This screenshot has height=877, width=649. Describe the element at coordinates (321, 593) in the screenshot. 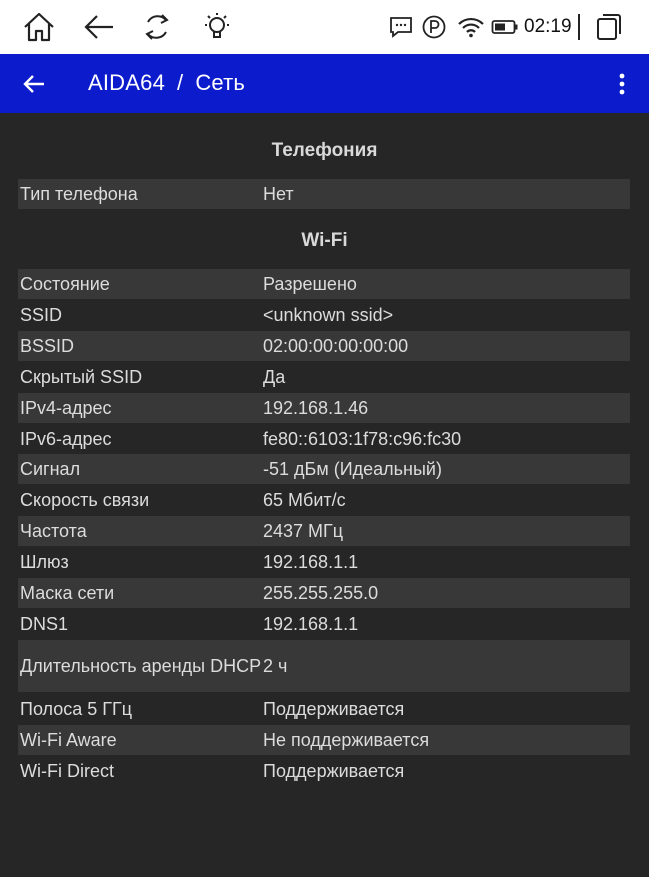

I see `row-value: 255.255.255.0` at that location.